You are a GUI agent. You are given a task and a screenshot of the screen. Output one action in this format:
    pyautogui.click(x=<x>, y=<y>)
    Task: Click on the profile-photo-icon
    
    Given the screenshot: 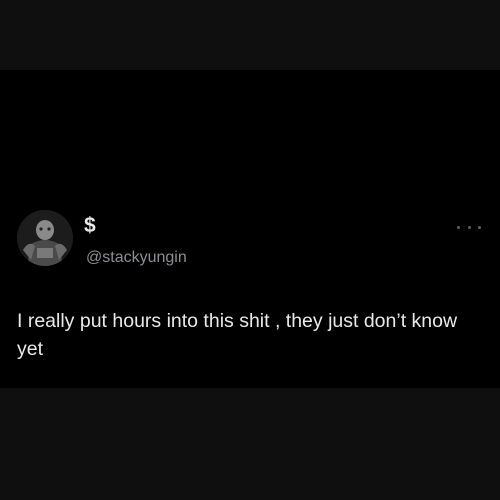 What is the action you would take?
    pyautogui.click(x=45, y=238)
    